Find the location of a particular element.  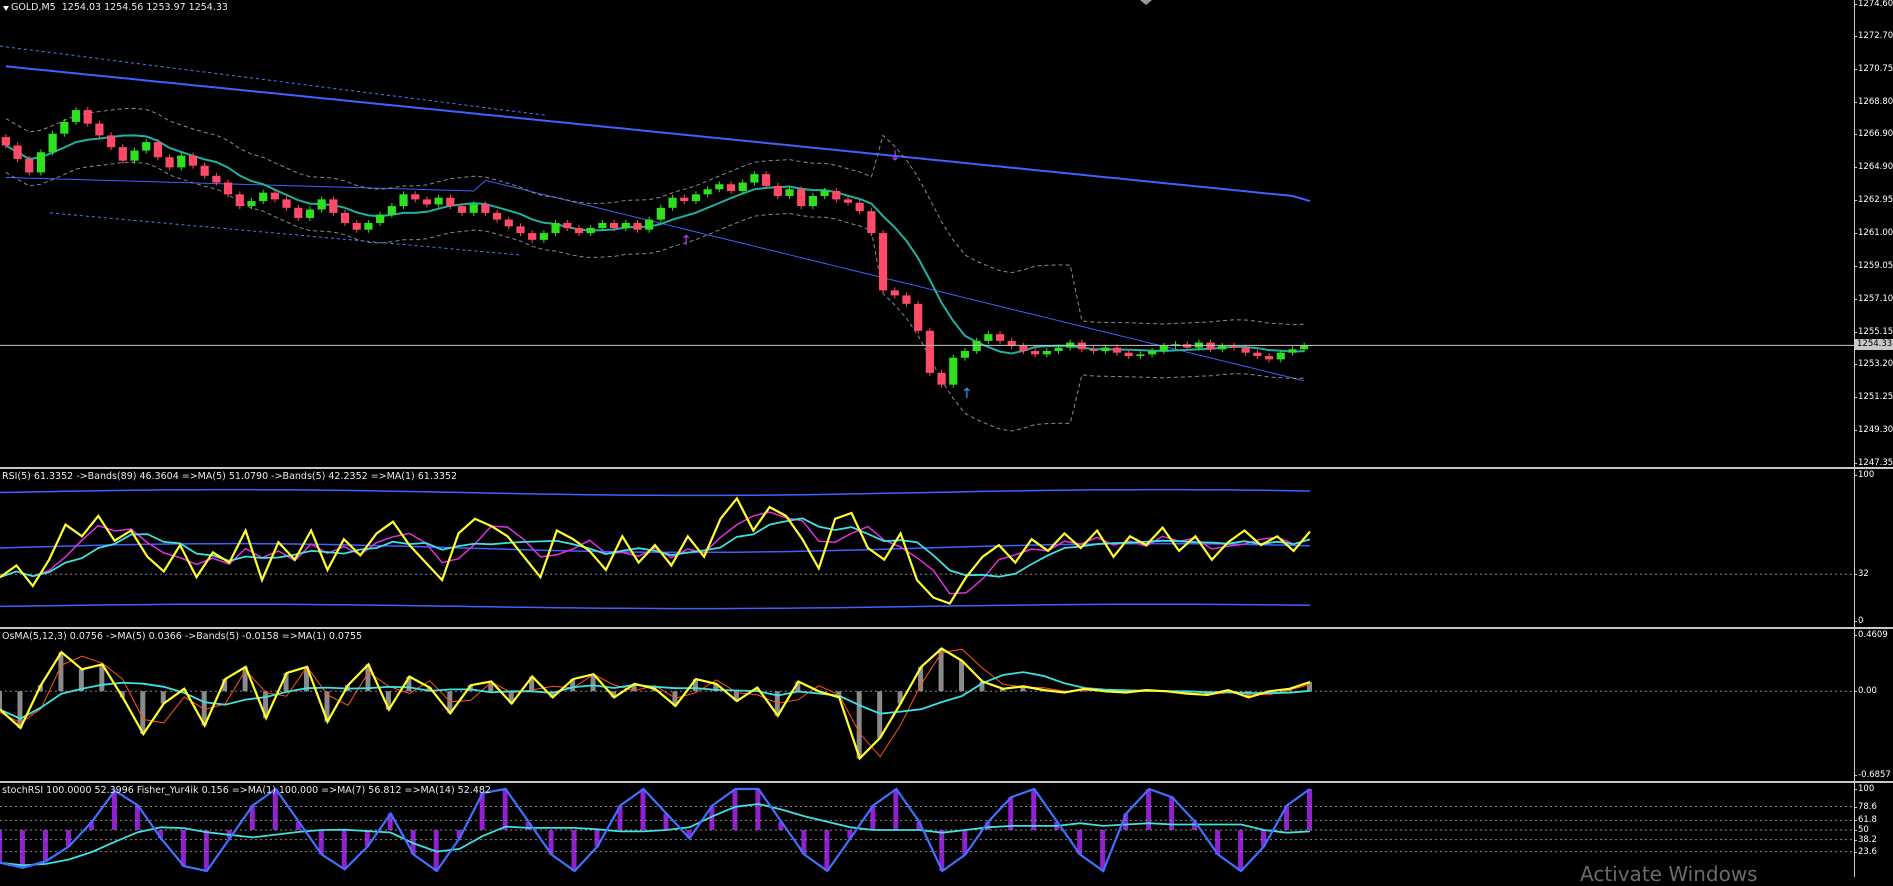

window-menu-icon is located at coordinates (6, 8).